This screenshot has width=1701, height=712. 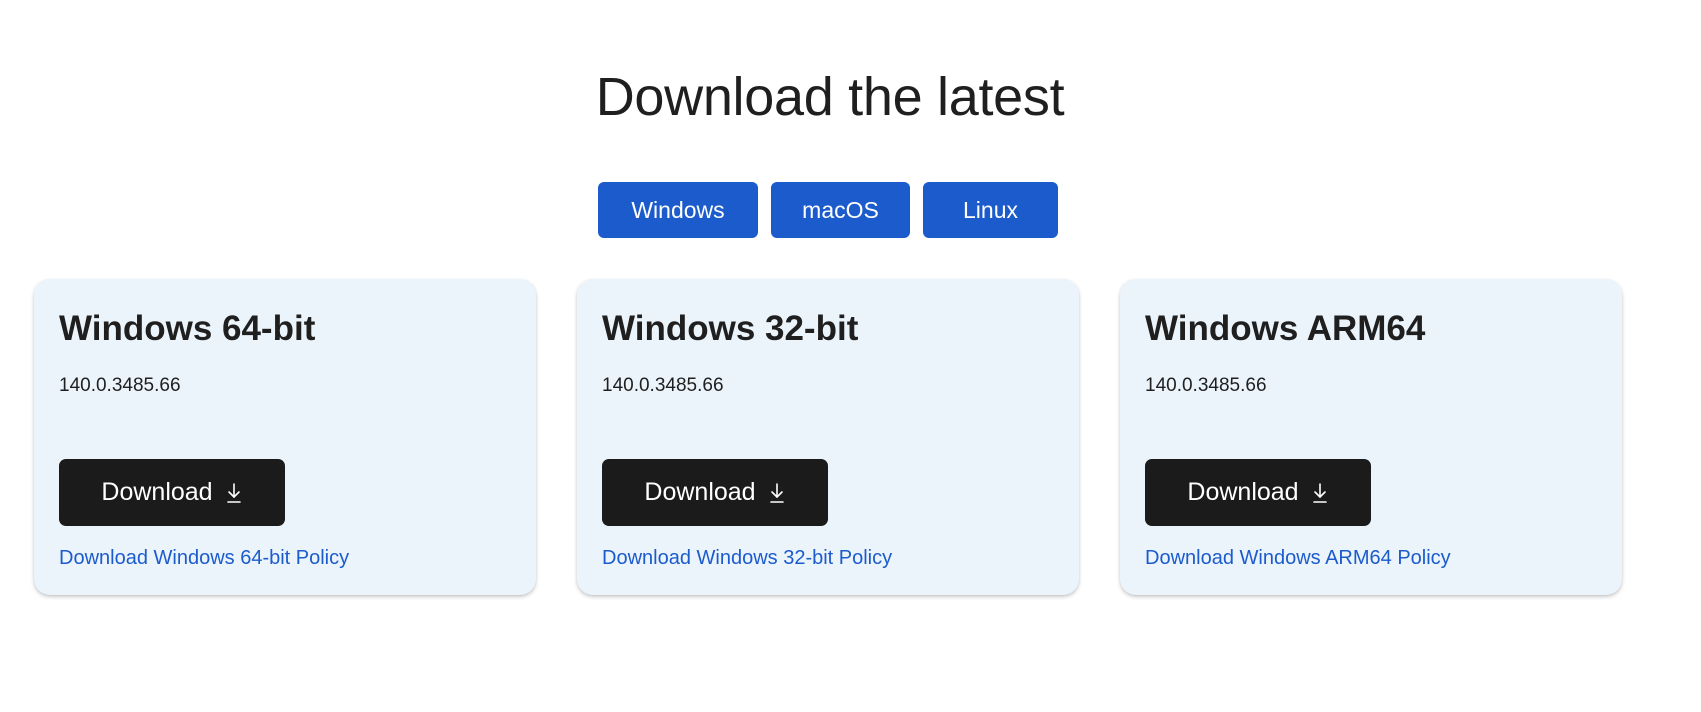 What do you see at coordinates (730, 328) in the screenshot?
I see `card-title: Windows 32-bit` at bounding box center [730, 328].